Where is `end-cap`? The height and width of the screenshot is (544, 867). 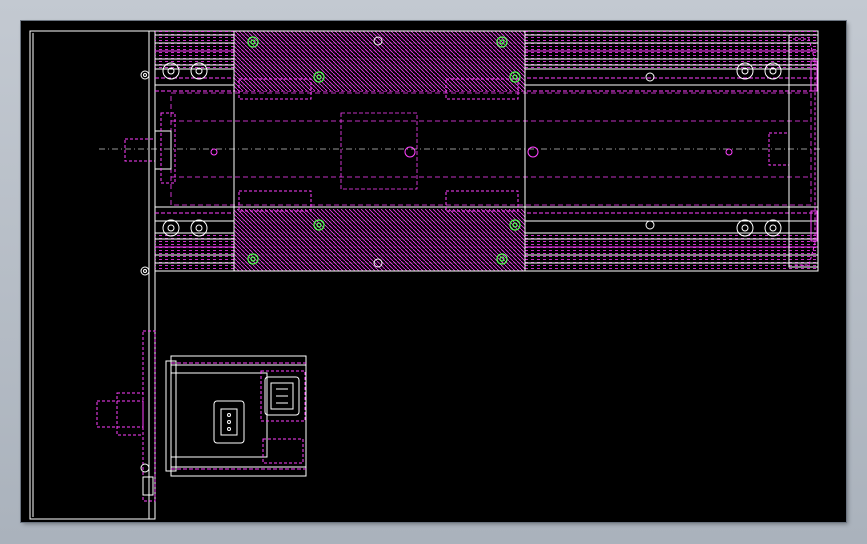 end-cap is located at coordinates (803, 151).